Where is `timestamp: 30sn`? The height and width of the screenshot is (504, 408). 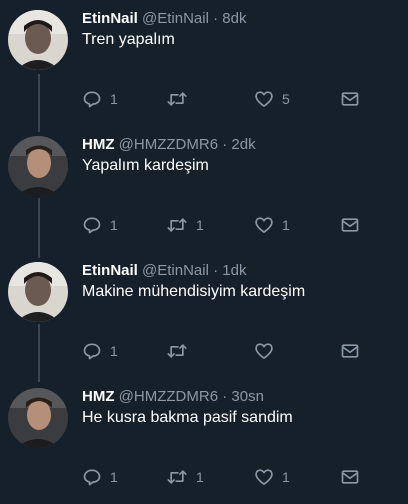
timestamp: 30sn is located at coordinates (247, 396).